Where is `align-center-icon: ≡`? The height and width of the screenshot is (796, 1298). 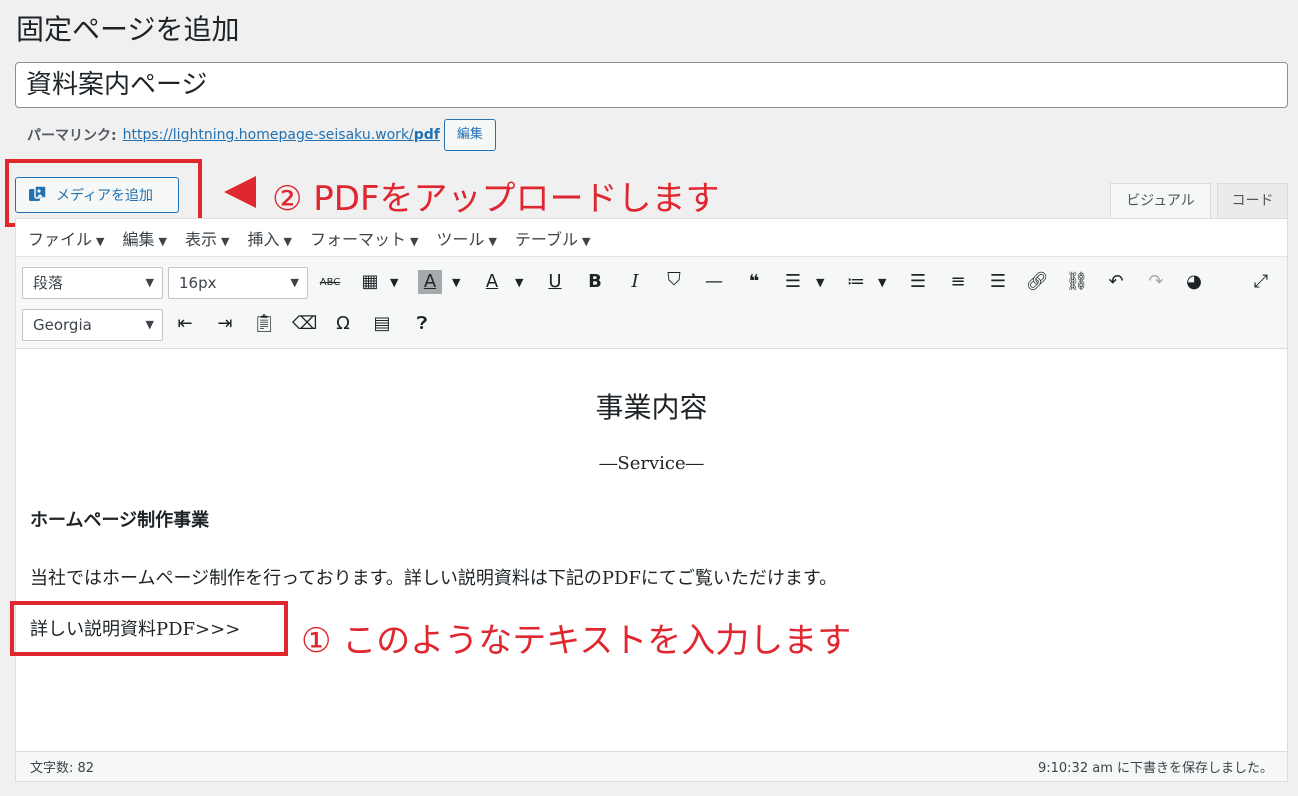 align-center-icon: ≡ is located at coordinates (958, 282).